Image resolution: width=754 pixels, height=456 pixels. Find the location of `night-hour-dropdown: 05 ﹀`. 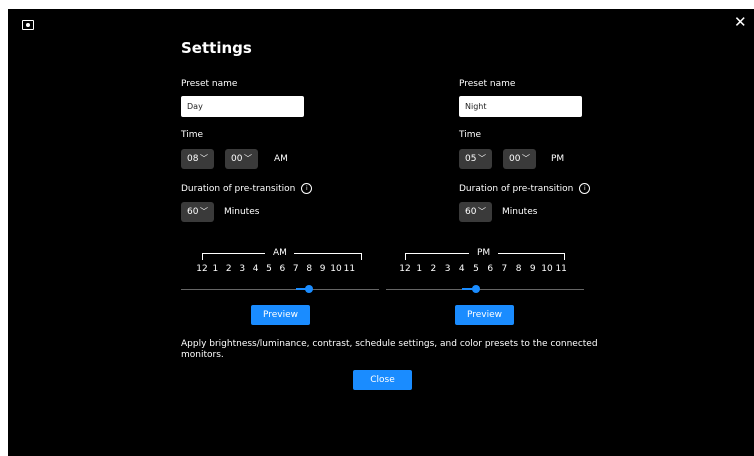

night-hour-dropdown: 05 ﹀ is located at coordinates (475, 159).